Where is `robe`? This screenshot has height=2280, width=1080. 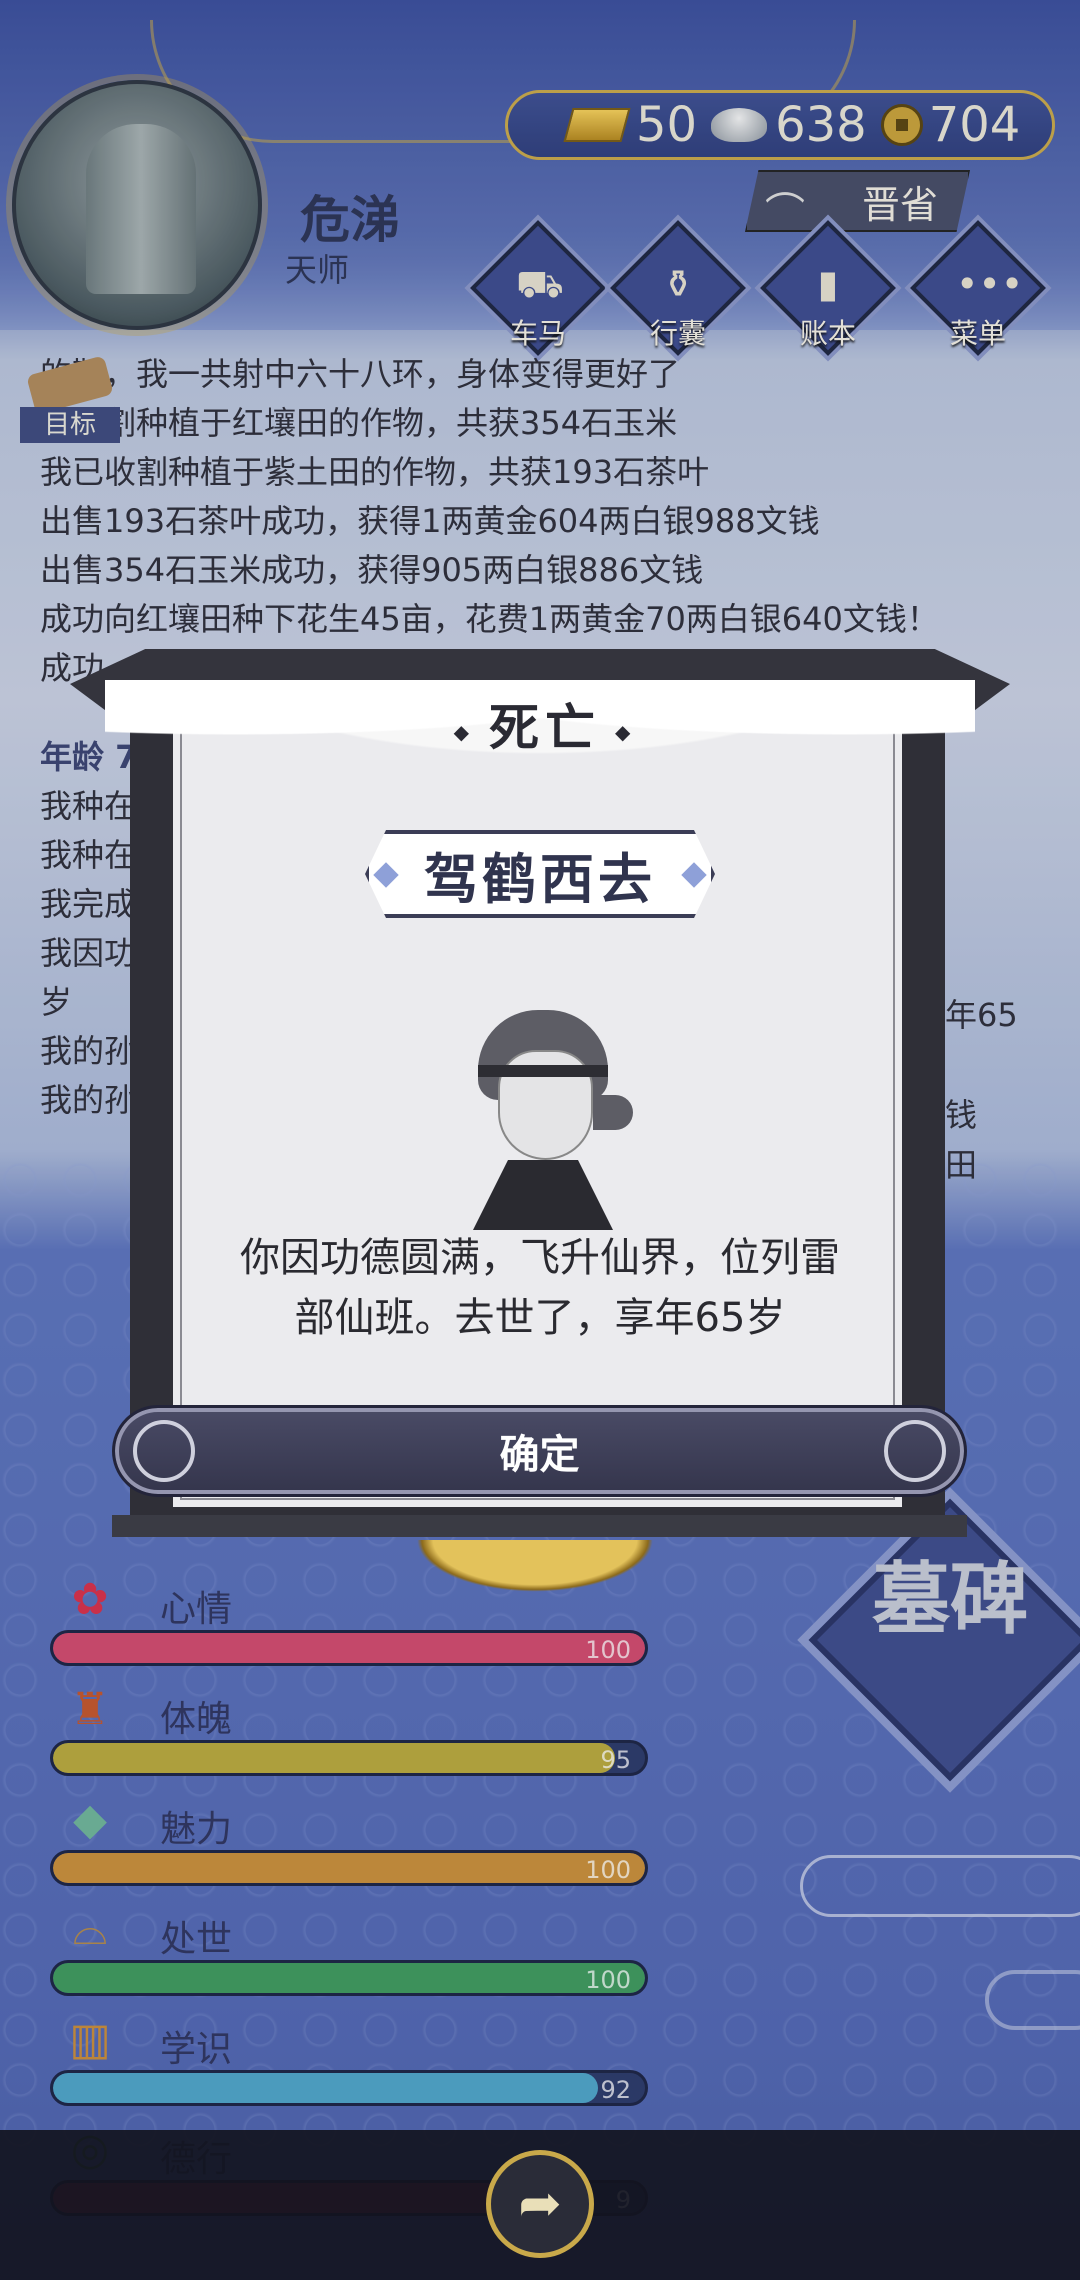 robe is located at coordinates (543, 1195).